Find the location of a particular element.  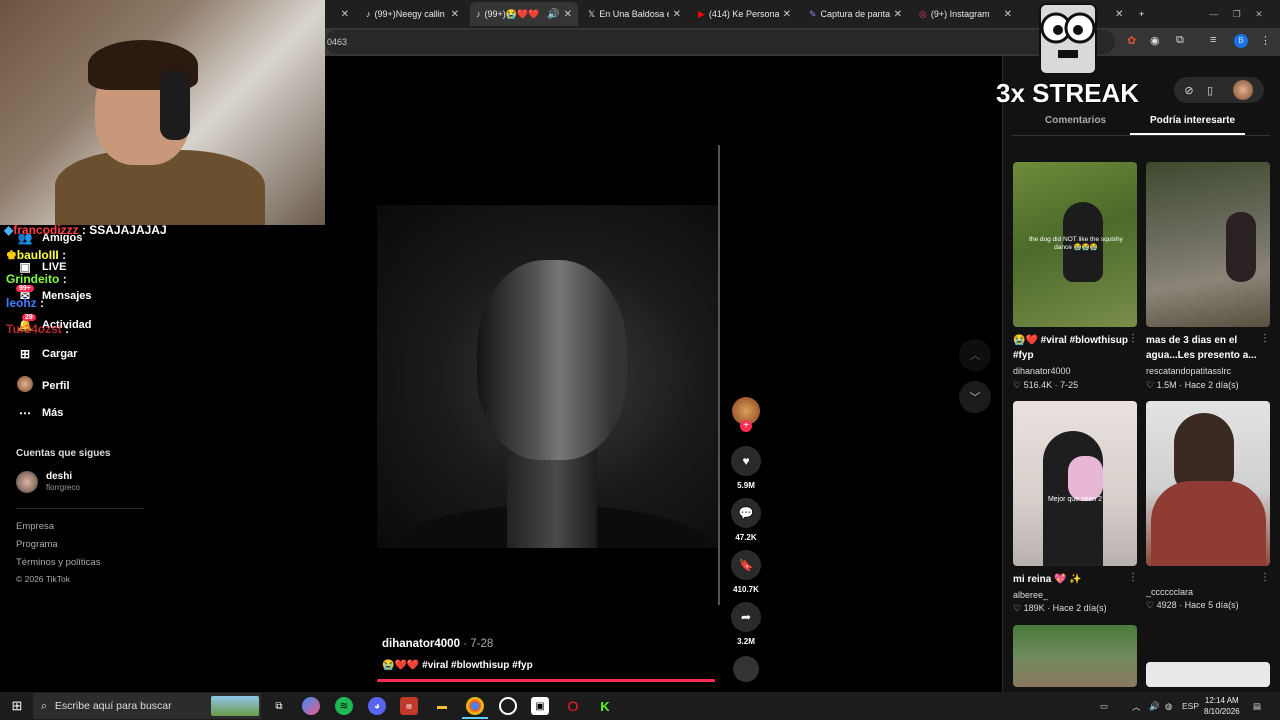

sidebar-item-mas: ⋯ Más is located at coordinates (39, 413).